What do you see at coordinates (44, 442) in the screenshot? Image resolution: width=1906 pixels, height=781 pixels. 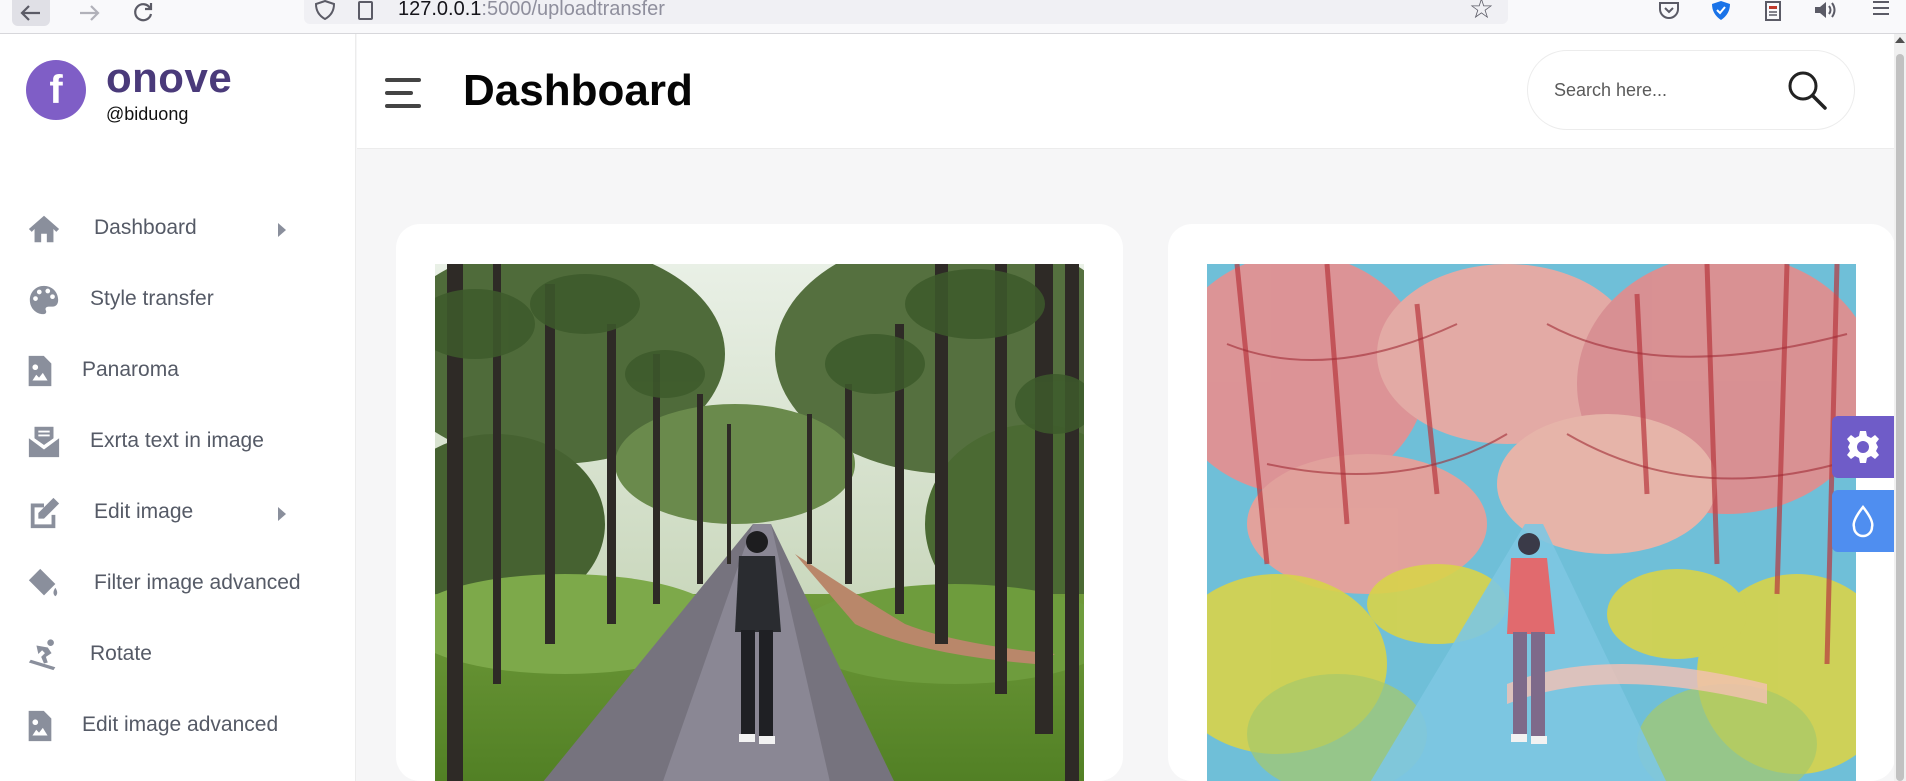 I see `mail-bulk-icon` at bounding box center [44, 442].